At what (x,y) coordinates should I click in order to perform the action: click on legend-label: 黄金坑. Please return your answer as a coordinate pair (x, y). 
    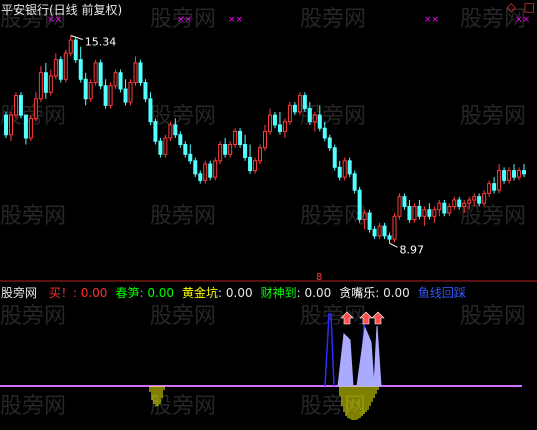
    Looking at the image, I should click on (200, 293).